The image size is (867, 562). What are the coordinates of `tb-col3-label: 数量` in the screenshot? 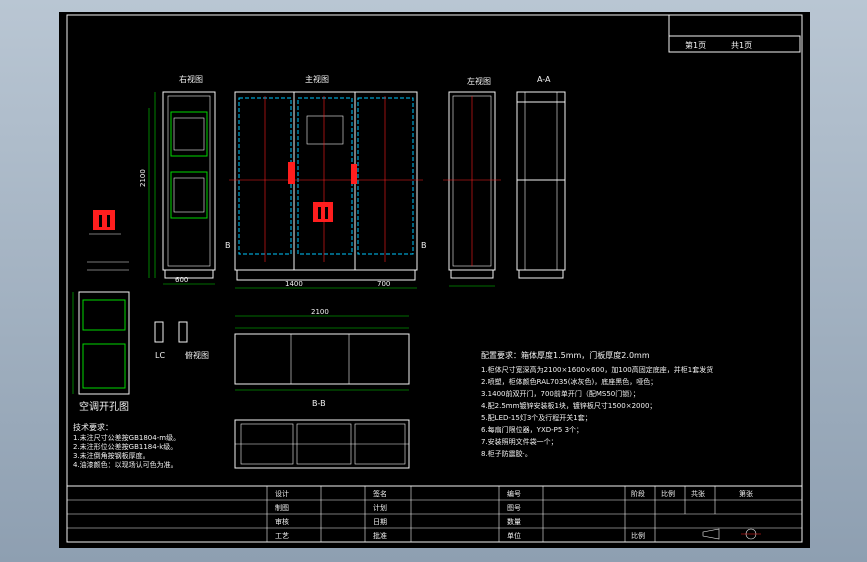 It's located at (514, 521).